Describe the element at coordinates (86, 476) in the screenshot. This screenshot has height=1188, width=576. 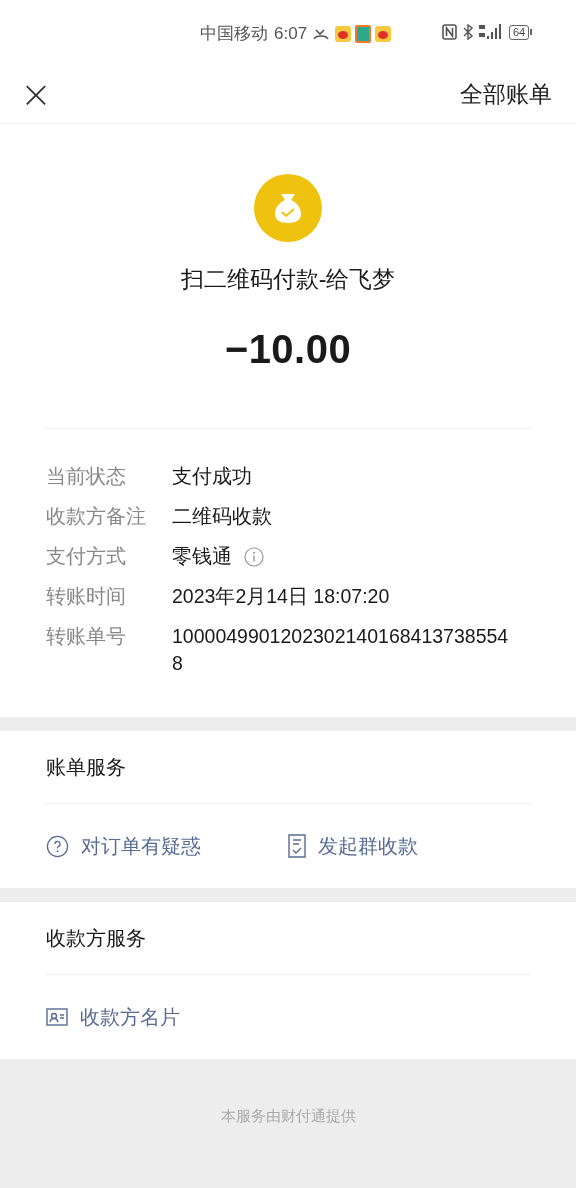
I see `detail-label: 当前状态` at that location.